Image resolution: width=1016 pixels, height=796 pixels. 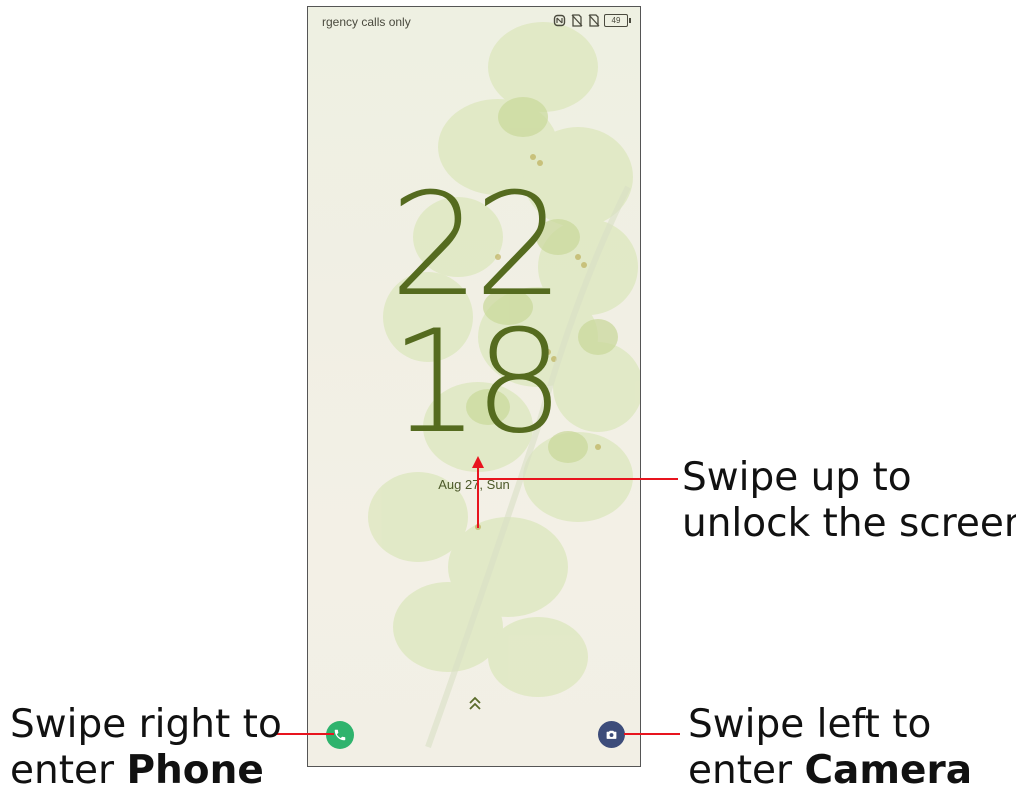 I want to click on camera-callout: Swipe left to enter Camera, so click(x=830, y=748).